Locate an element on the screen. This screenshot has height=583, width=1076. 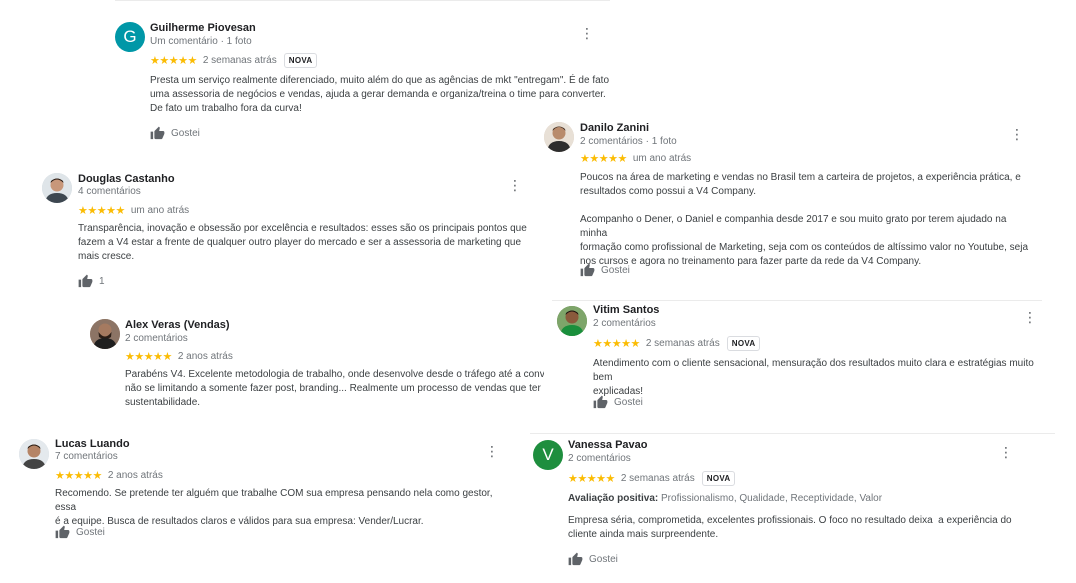
avatar: G is located at coordinates (130, 37).